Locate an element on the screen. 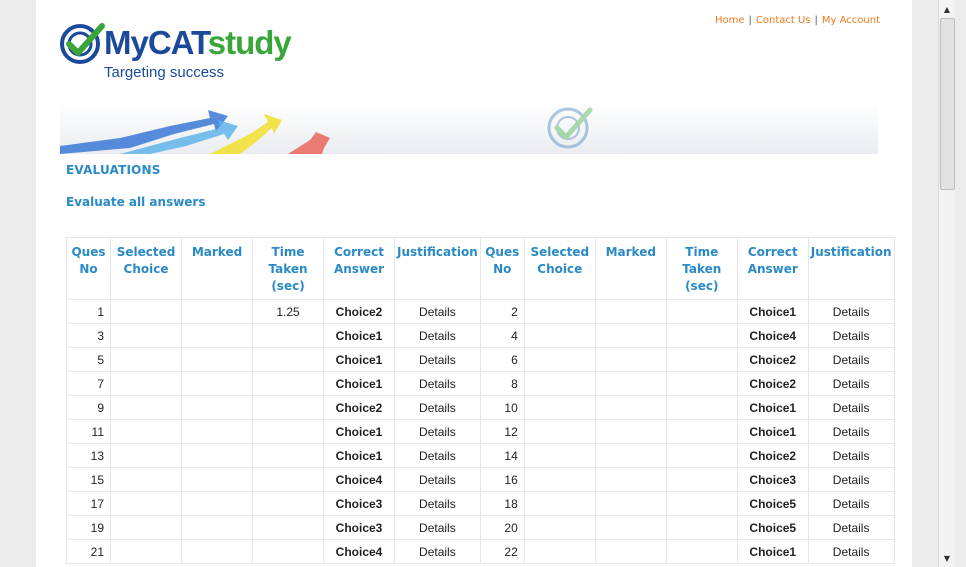  header-selected-choice: Selected Choice is located at coordinates (146, 268).